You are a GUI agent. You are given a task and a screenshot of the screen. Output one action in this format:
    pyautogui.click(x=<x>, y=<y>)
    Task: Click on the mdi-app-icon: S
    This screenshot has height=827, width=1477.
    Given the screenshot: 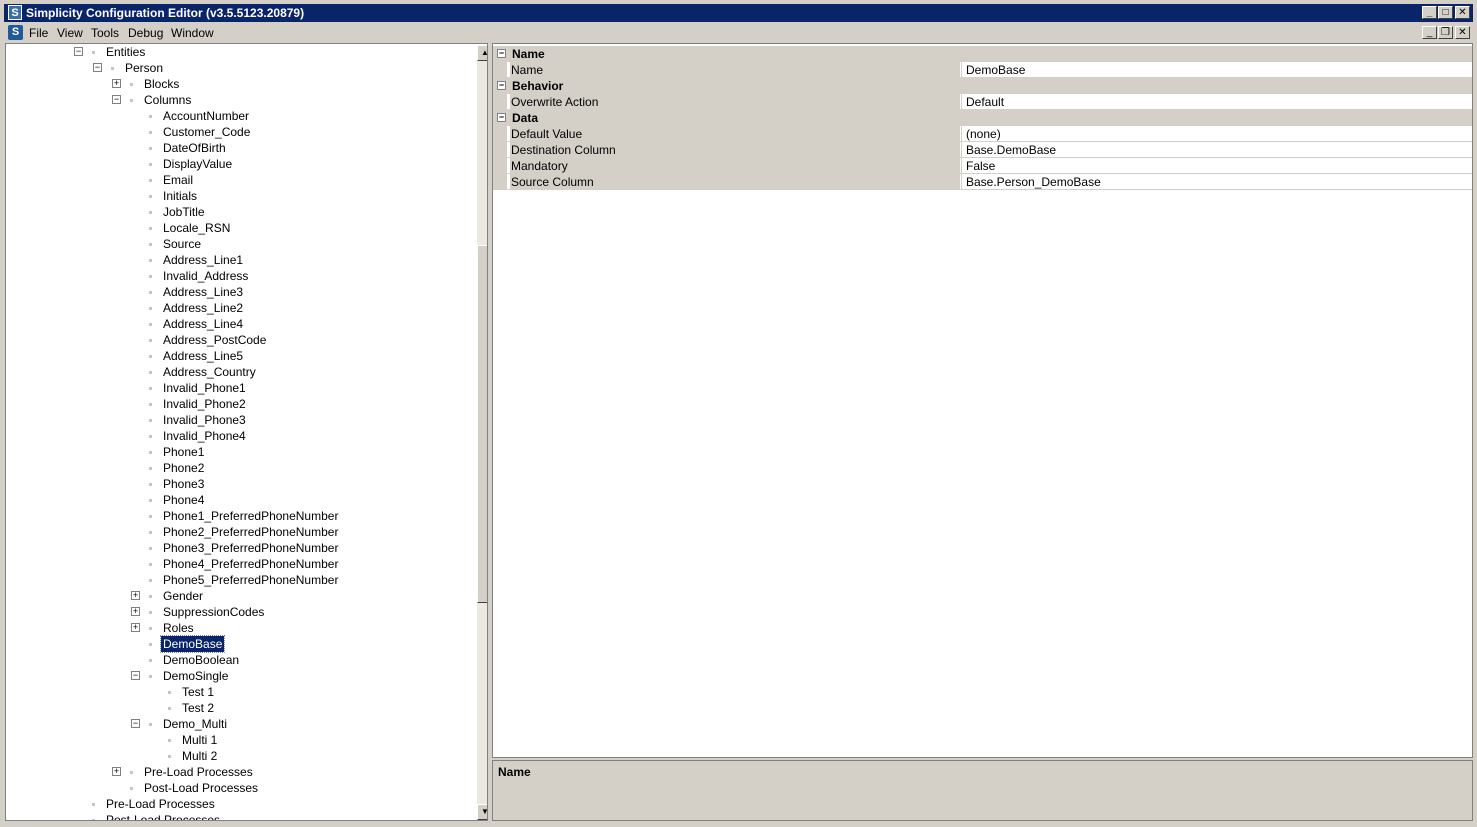 What is the action you would take?
    pyautogui.click(x=15, y=32)
    